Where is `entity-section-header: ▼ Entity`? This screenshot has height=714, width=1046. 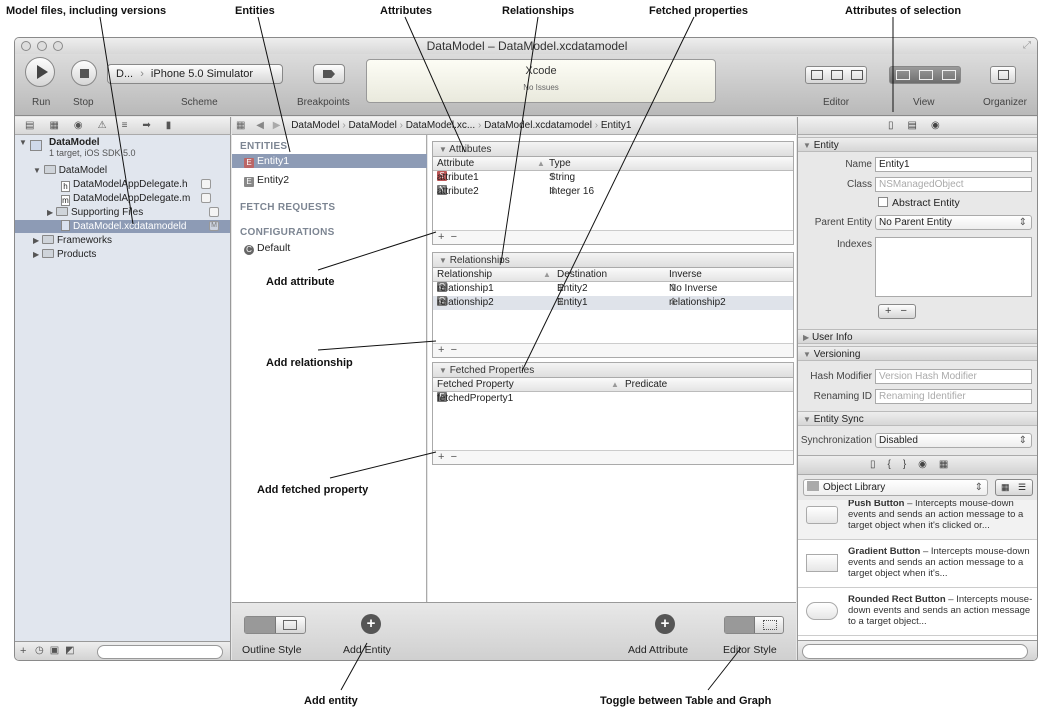
entity-section-header: ▼ Entity is located at coordinates (917, 144).